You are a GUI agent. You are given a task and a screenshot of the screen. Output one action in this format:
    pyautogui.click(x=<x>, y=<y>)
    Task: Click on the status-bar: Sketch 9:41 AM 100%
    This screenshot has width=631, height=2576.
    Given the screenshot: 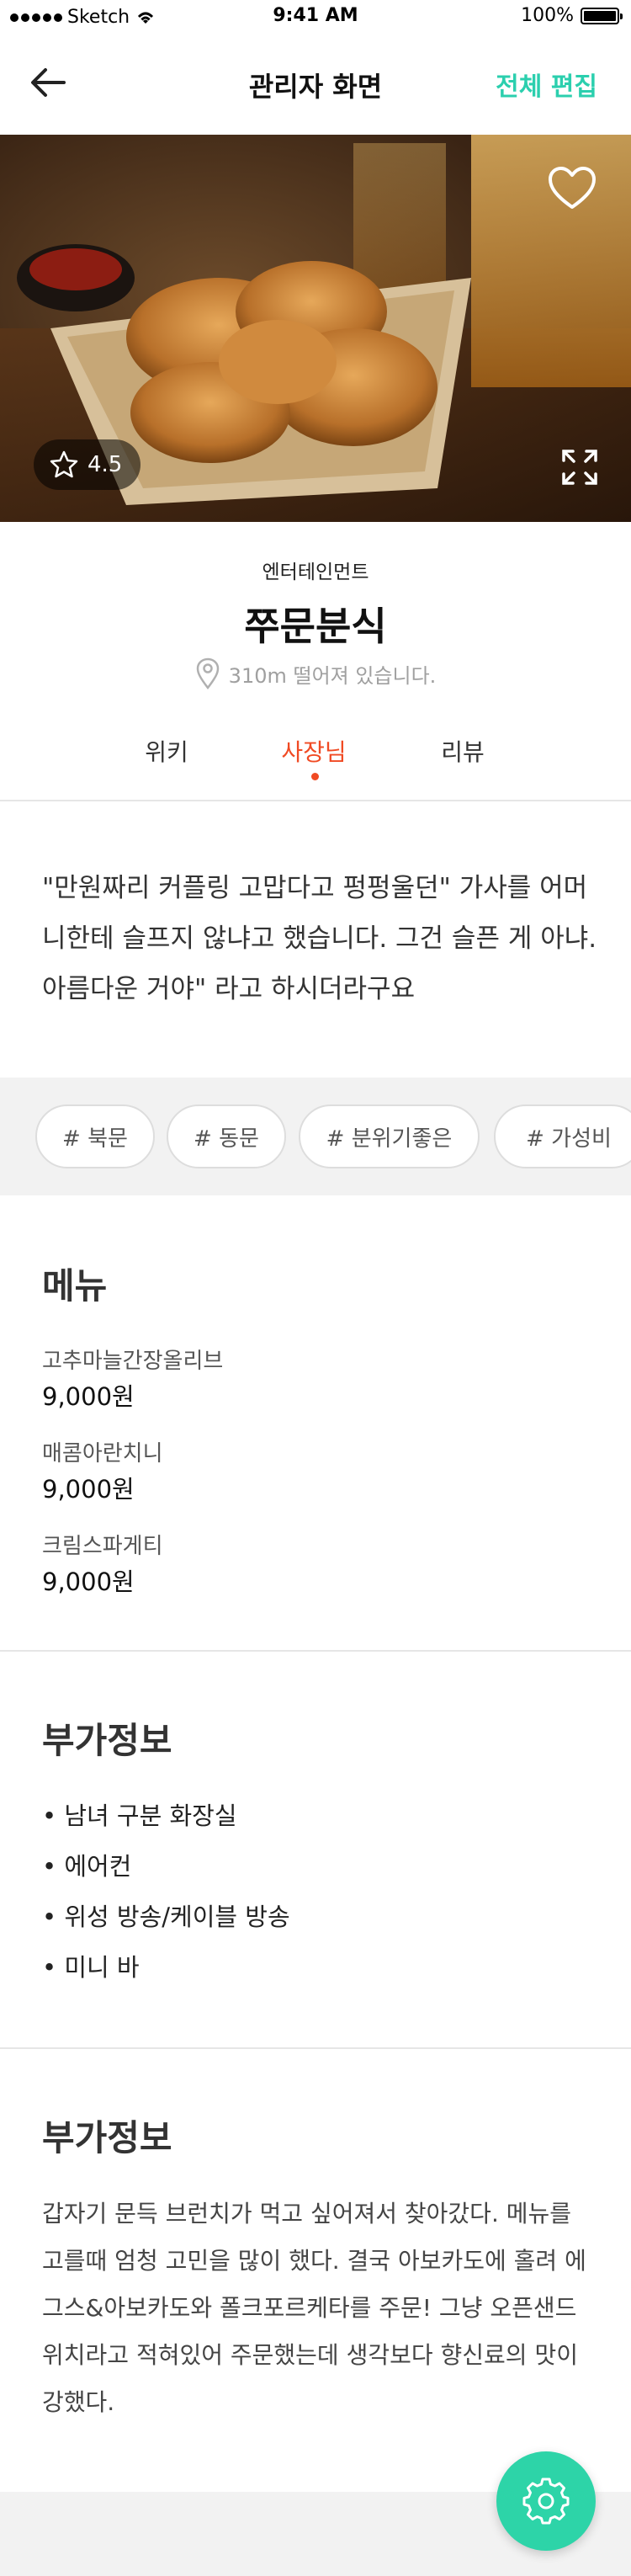 What is the action you would take?
    pyautogui.click(x=315, y=17)
    